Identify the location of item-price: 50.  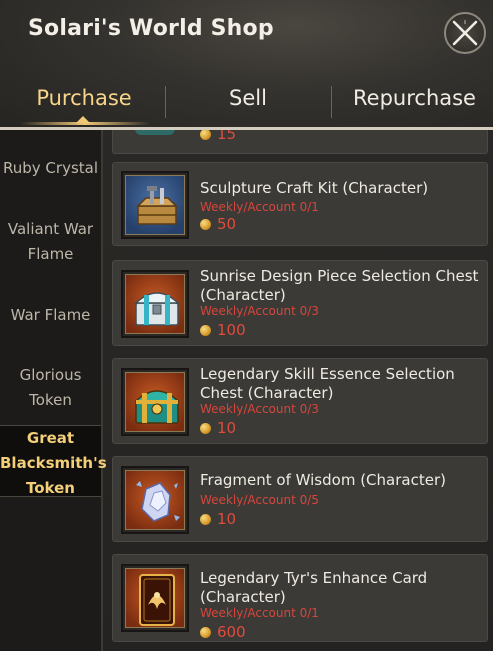
(218, 224).